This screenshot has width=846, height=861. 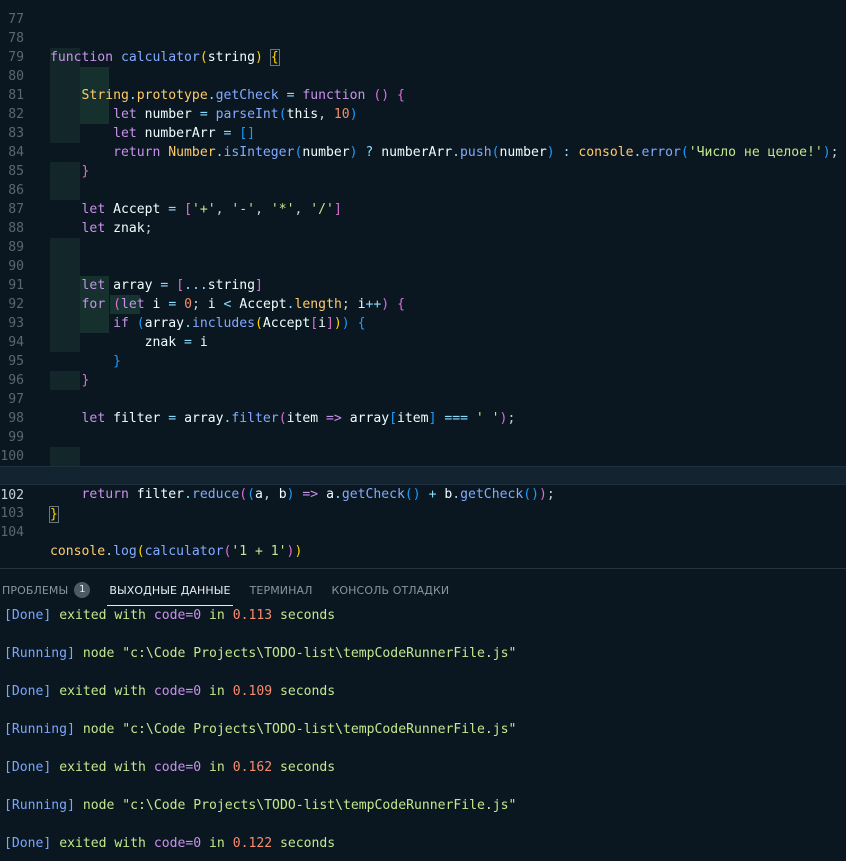 I want to click on code-line: 85, so click(x=16, y=171).